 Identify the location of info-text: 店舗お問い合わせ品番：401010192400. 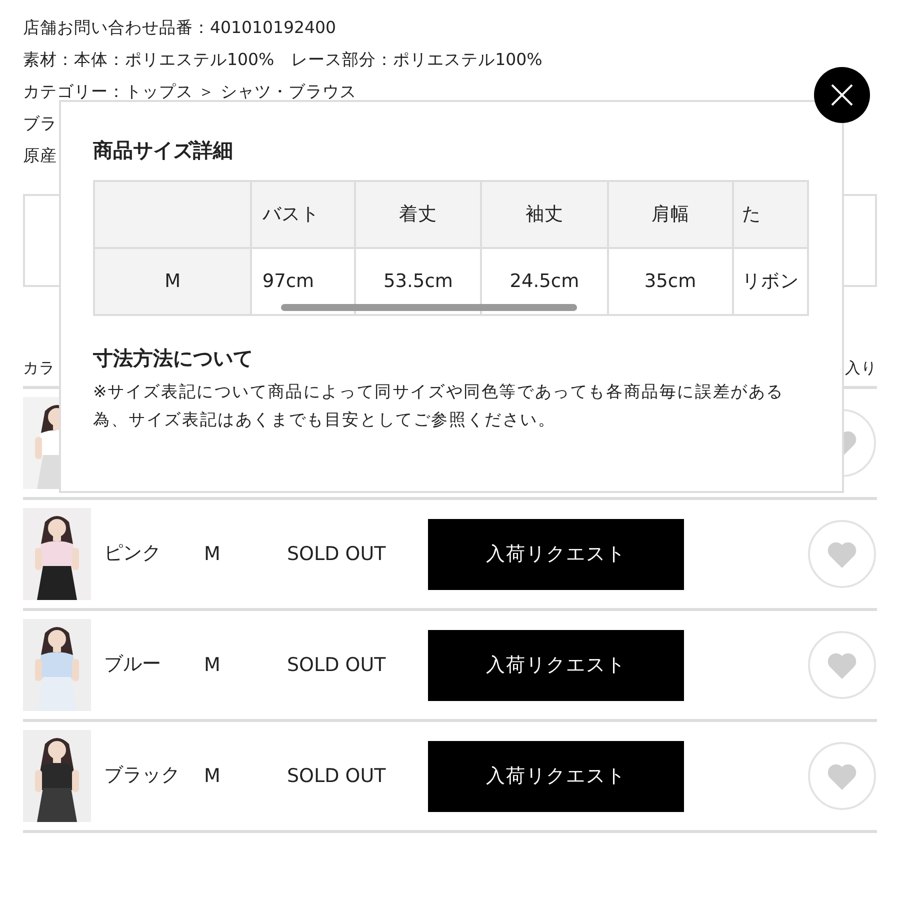
(179, 28).